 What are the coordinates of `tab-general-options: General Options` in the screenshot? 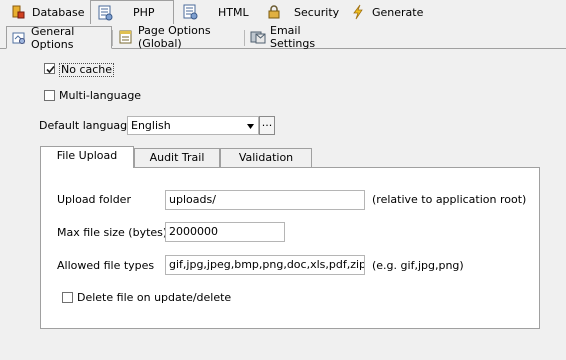 It's located at (59, 37).